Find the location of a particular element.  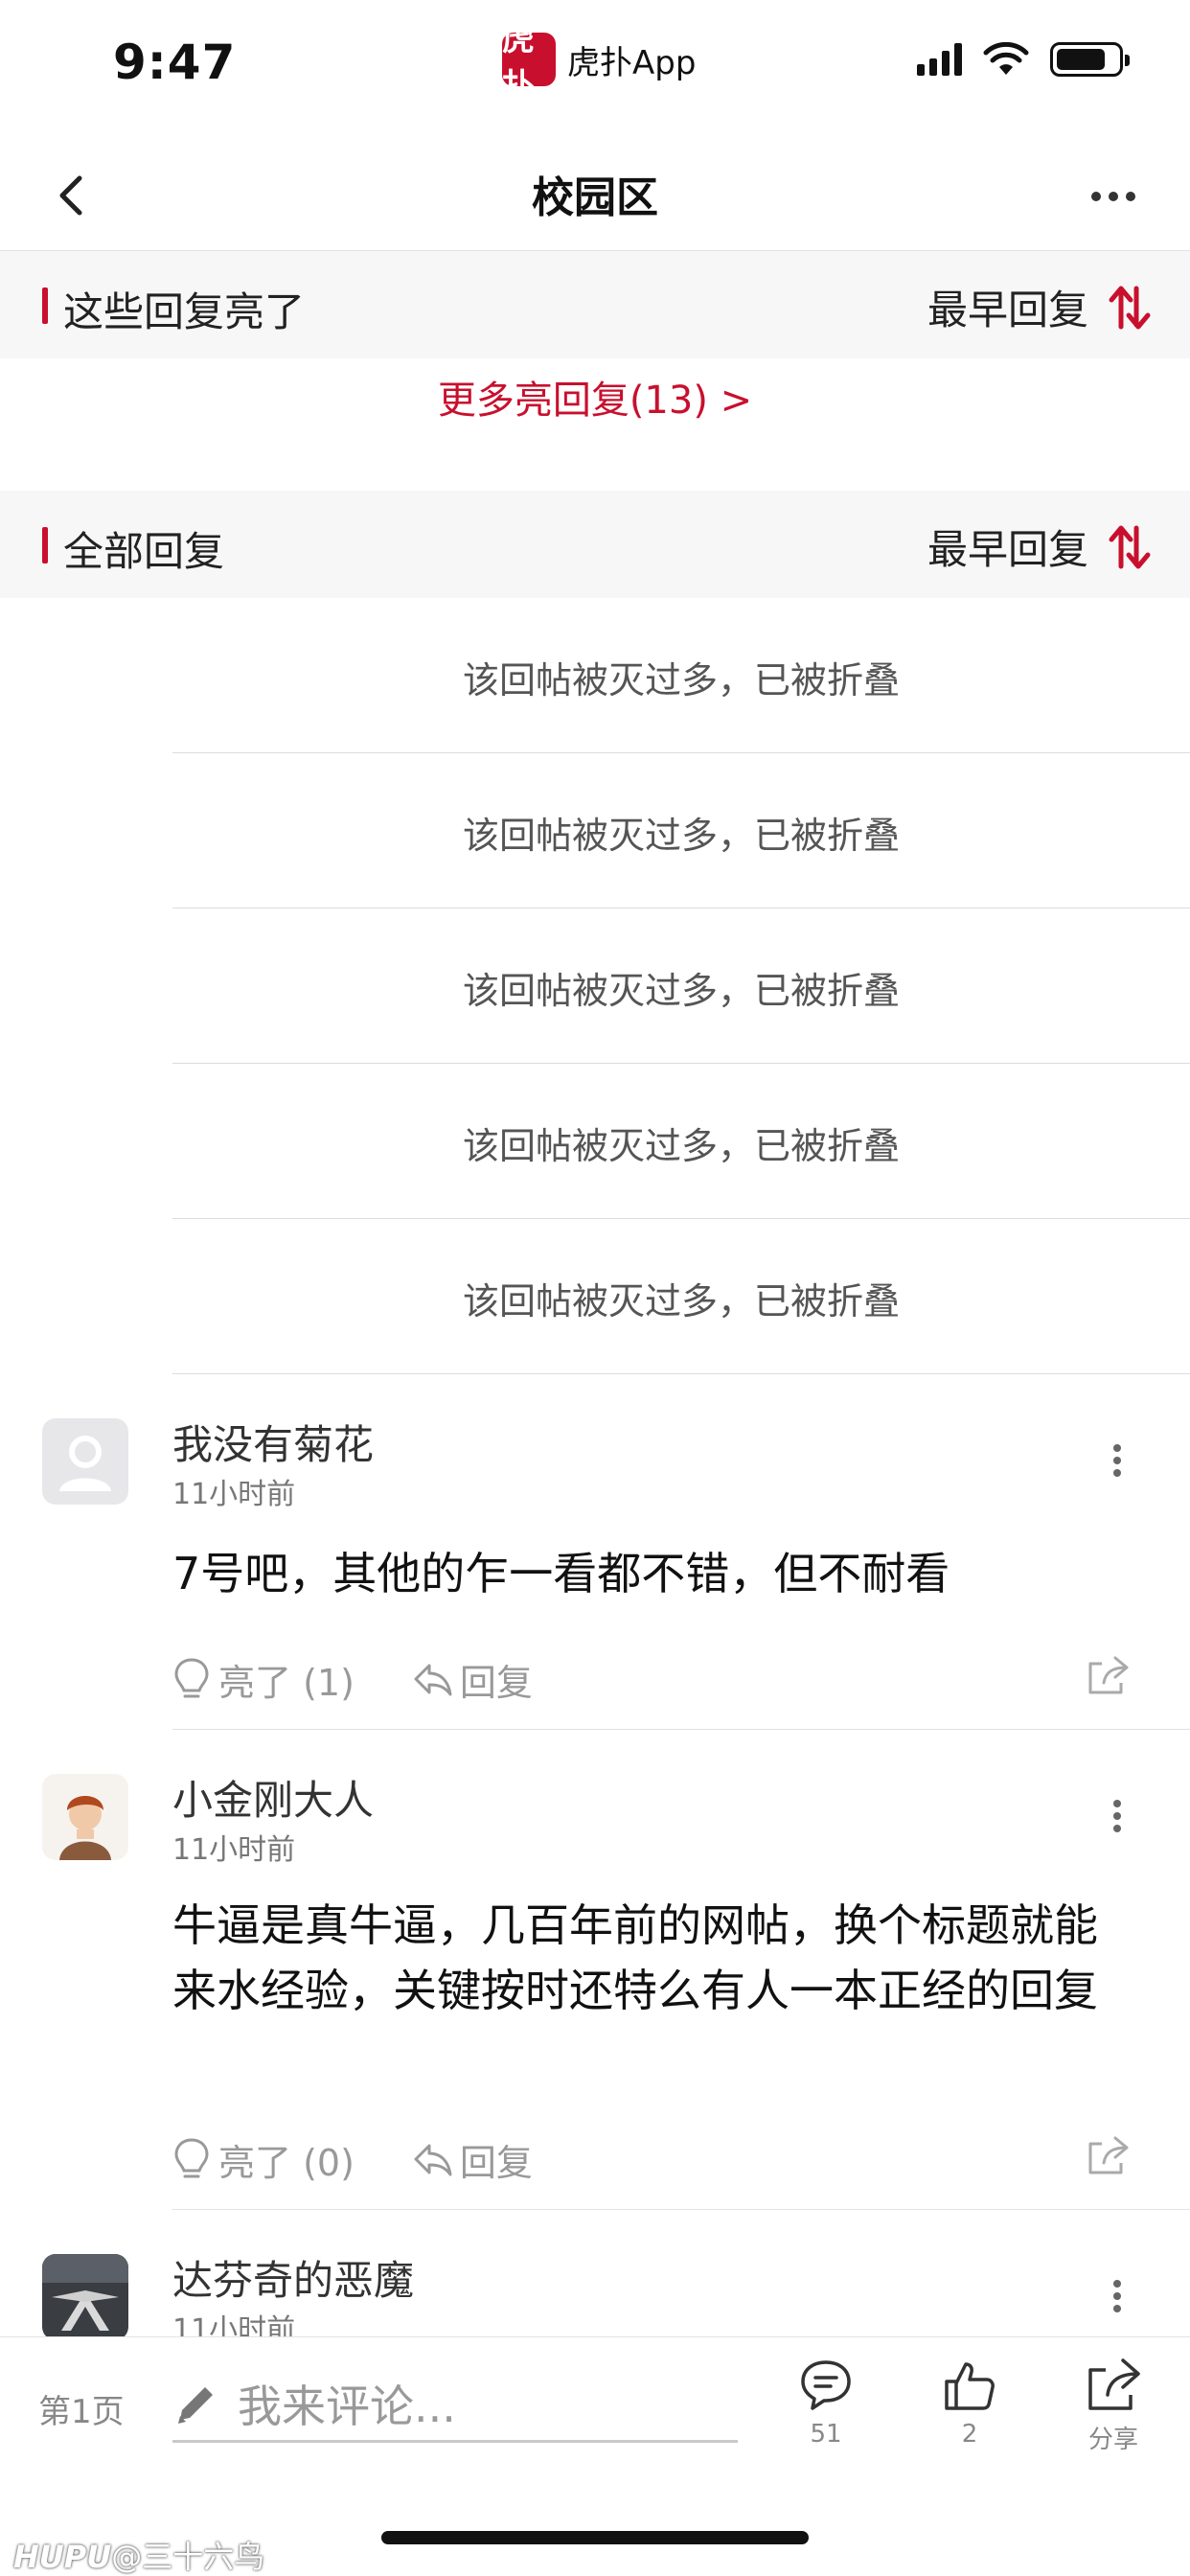

light-button: 亮了 (0) is located at coordinates (264, 2159).